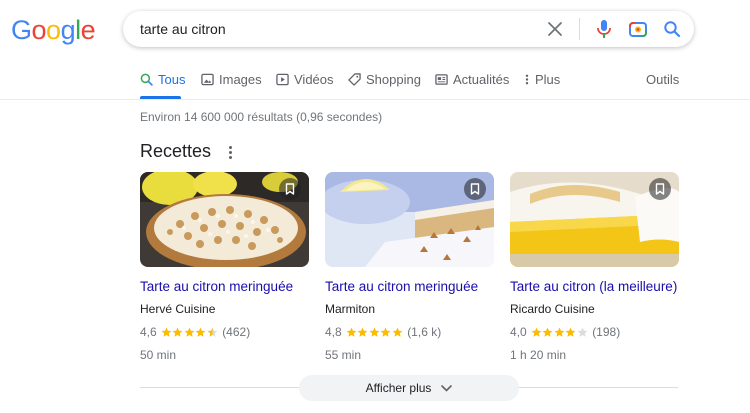 Image resolution: width=750 pixels, height=413 pixels. What do you see at coordinates (176, 151) in the screenshot?
I see `recipes-title: Recettes` at bounding box center [176, 151].